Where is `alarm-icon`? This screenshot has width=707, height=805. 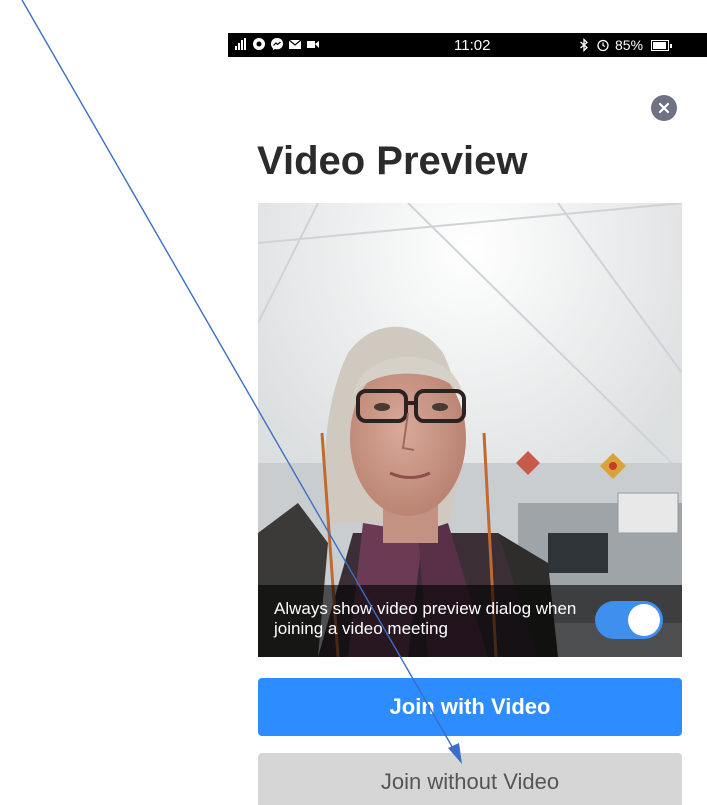 alarm-icon is located at coordinates (603, 45).